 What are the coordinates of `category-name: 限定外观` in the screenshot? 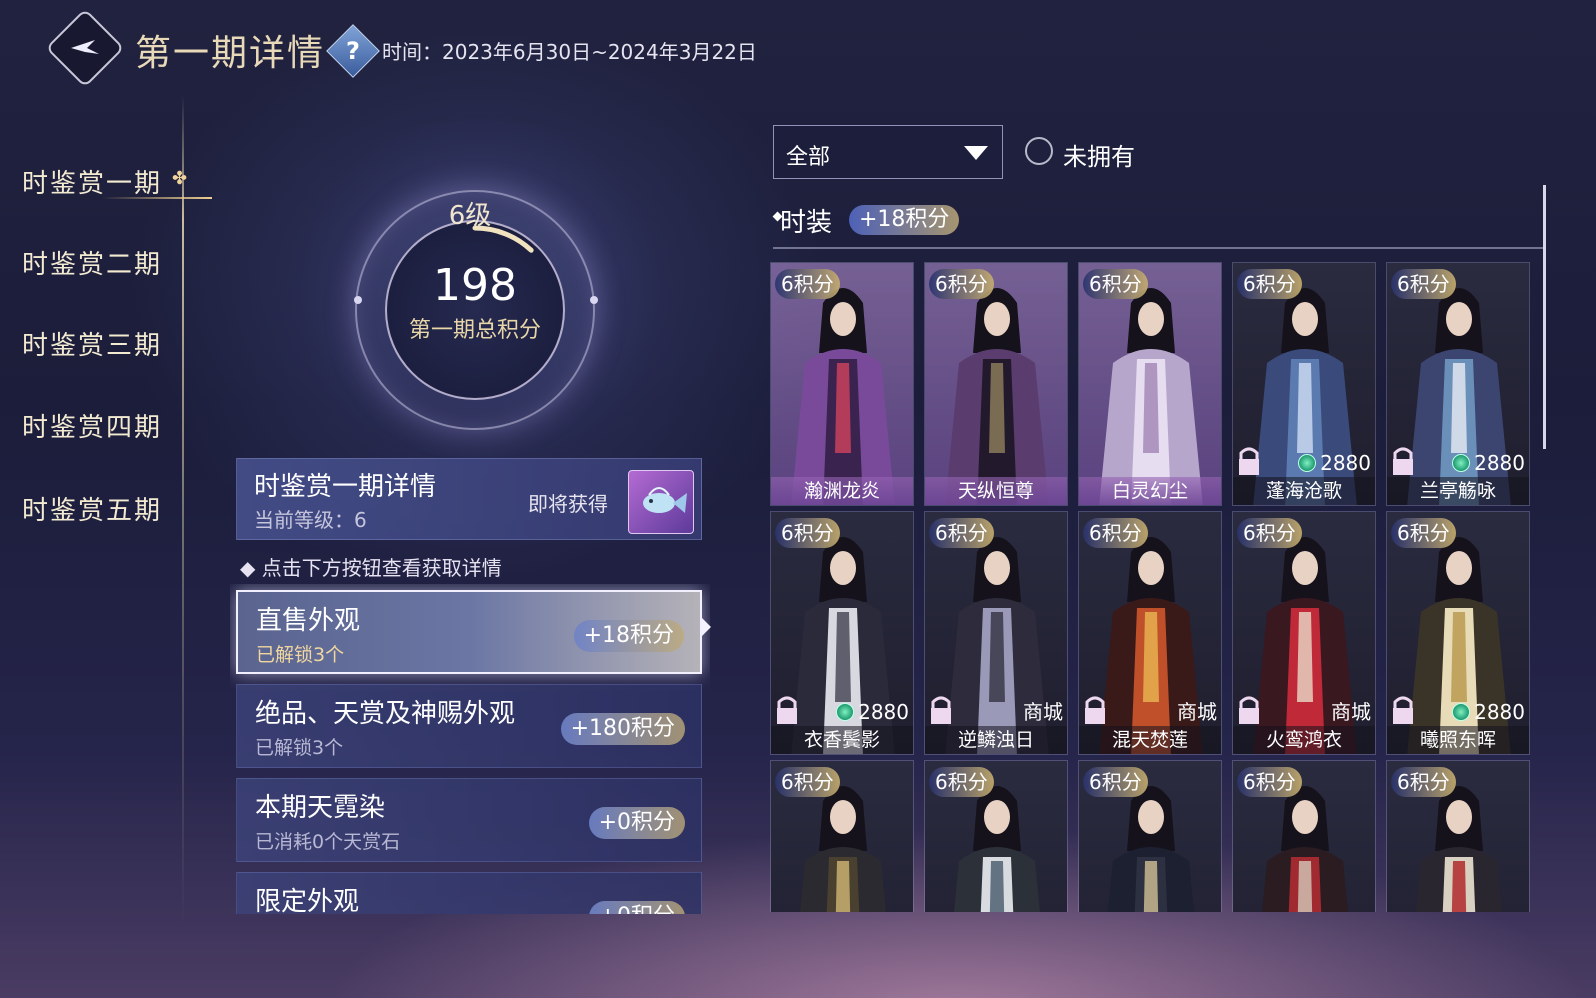 It's located at (307, 900).